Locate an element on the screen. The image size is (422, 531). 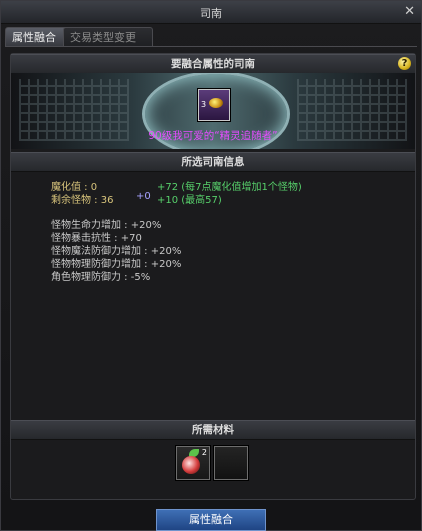
material-slot-1: 2 is located at coordinates (193, 463).